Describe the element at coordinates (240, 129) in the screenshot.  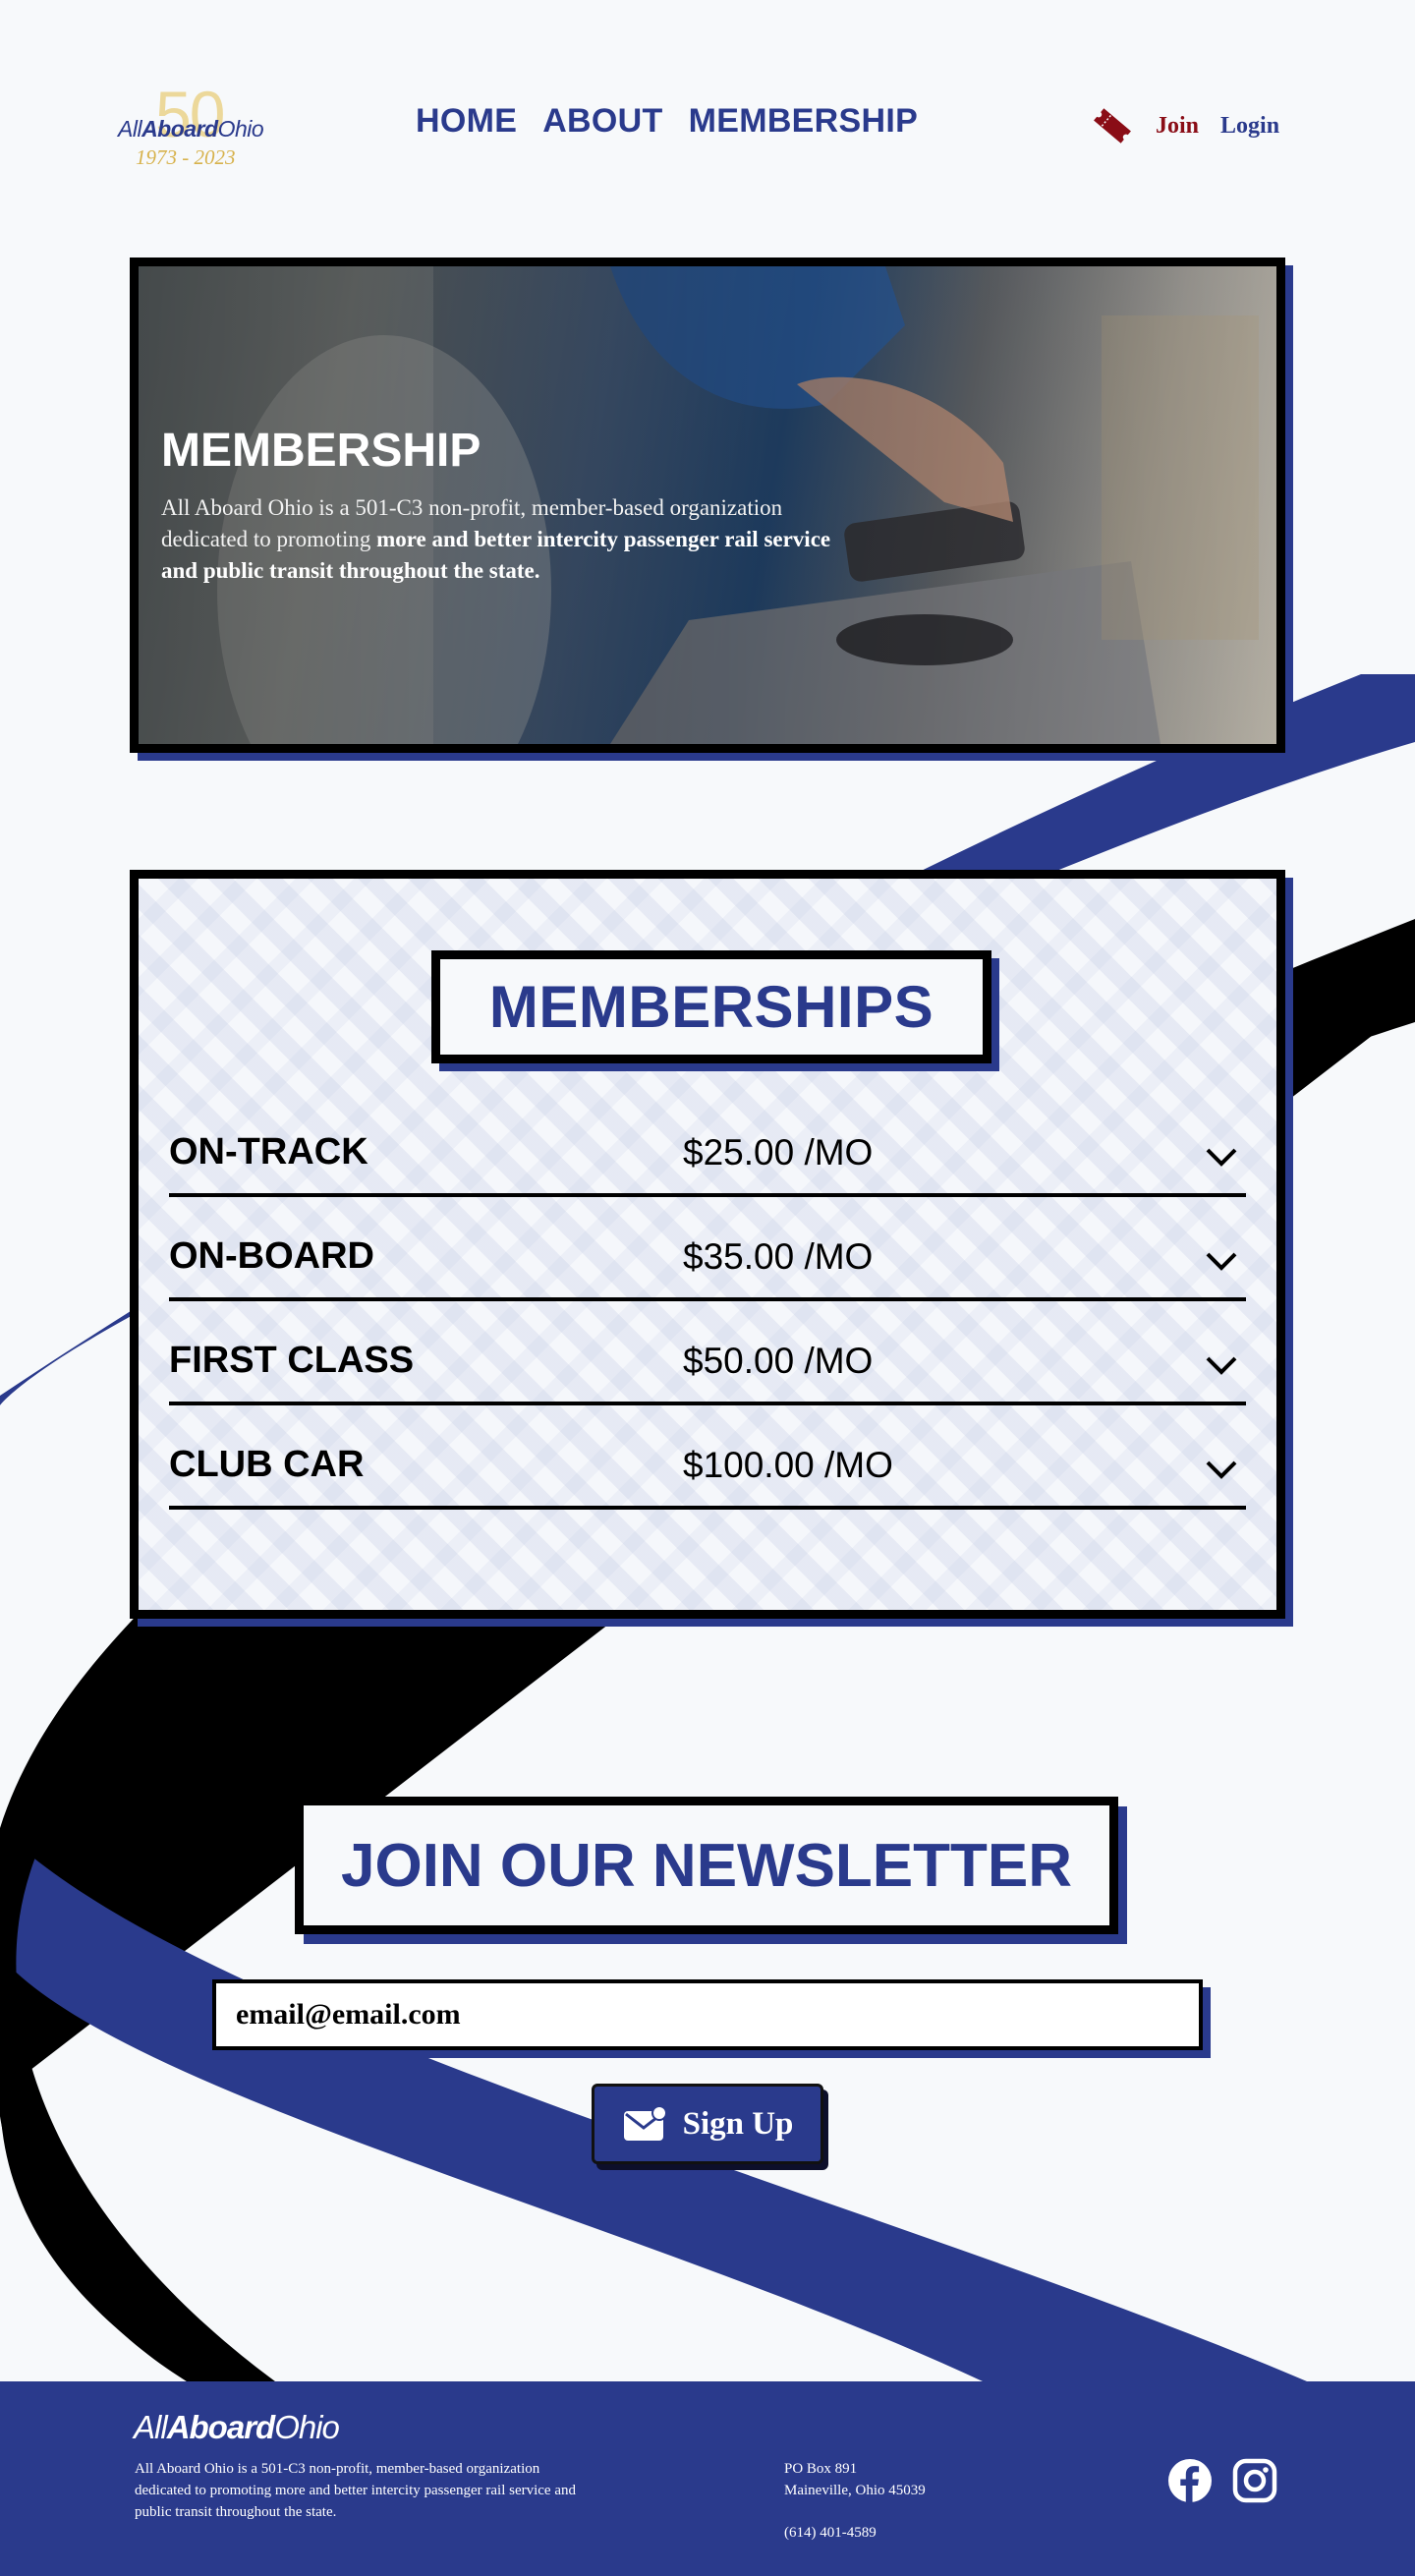
I see `logo-word-end: Ohio` at that location.